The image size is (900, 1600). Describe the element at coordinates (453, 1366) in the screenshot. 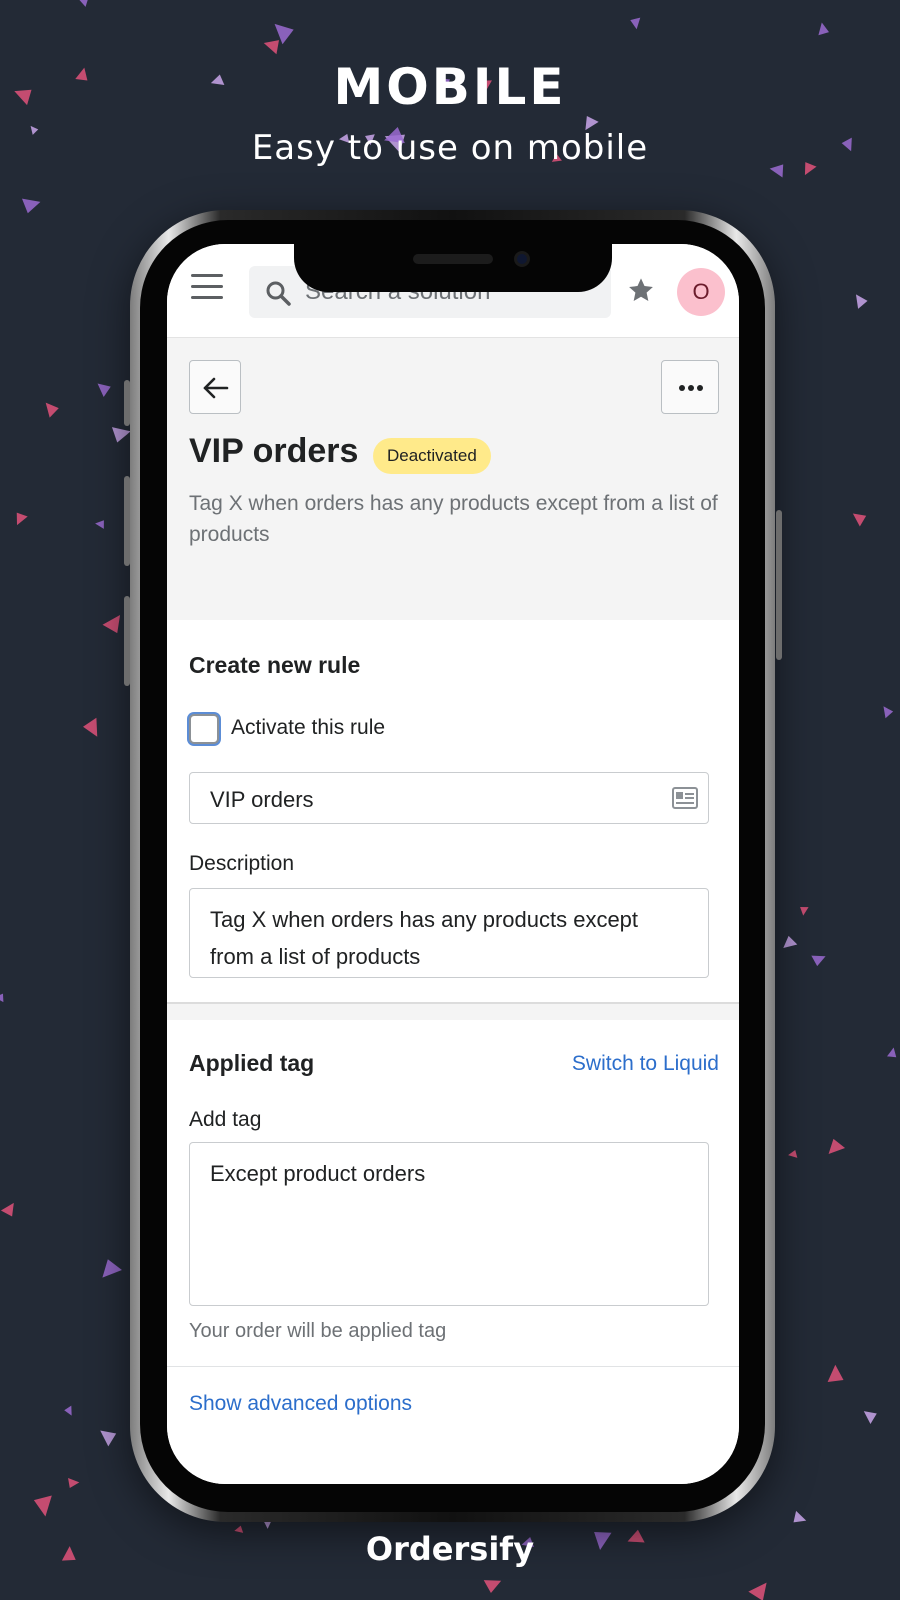

I see `divider` at that location.